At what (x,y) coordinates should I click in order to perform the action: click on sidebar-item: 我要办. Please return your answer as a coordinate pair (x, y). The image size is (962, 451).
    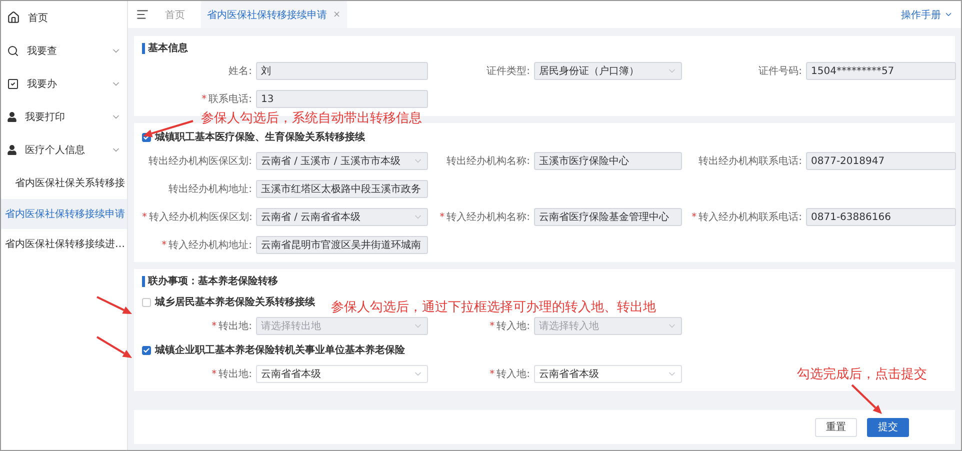
    Looking at the image, I should click on (64, 83).